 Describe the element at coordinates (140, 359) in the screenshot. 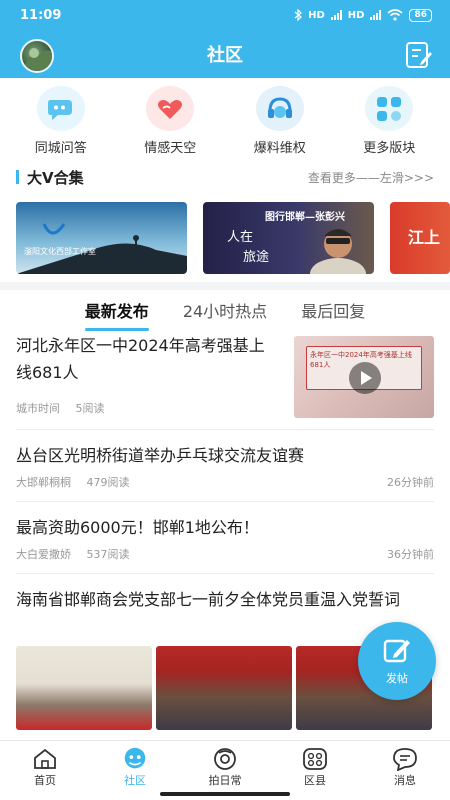

I see `post-title: 河北永年区一中2024年高考强基上线681人` at that location.